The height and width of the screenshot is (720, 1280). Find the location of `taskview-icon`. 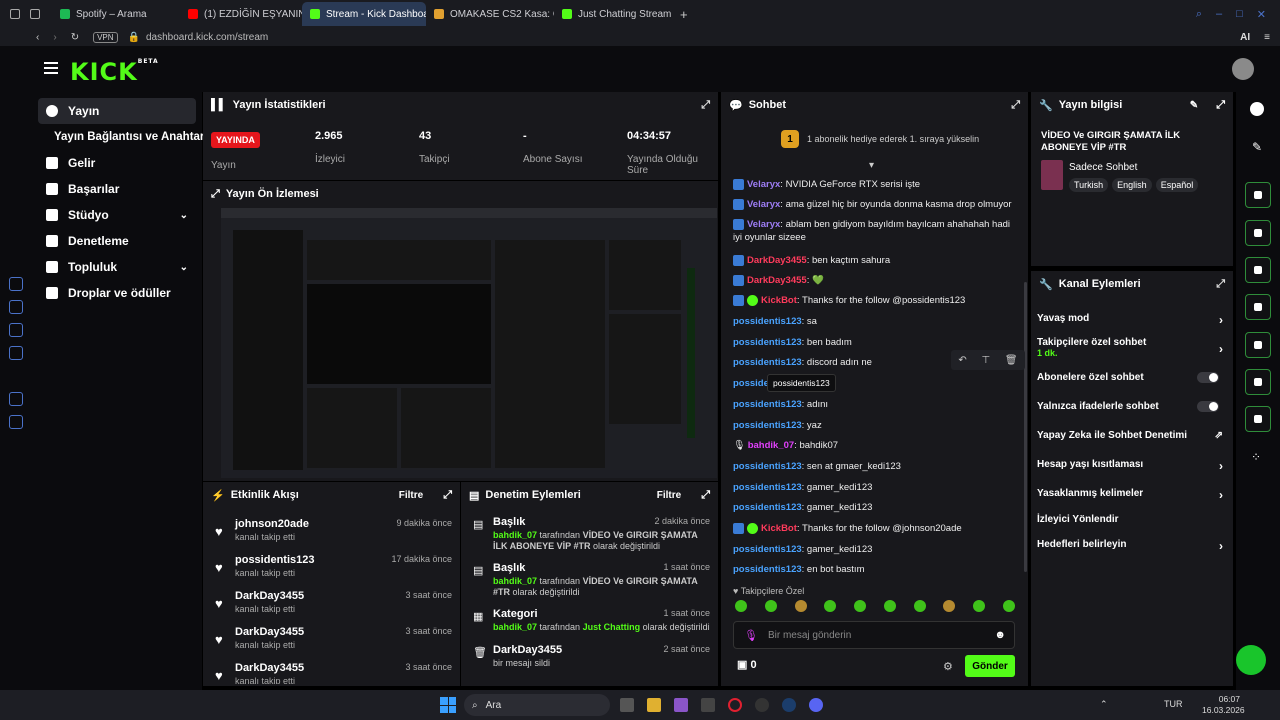

taskview-icon is located at coordinates (627, 705).